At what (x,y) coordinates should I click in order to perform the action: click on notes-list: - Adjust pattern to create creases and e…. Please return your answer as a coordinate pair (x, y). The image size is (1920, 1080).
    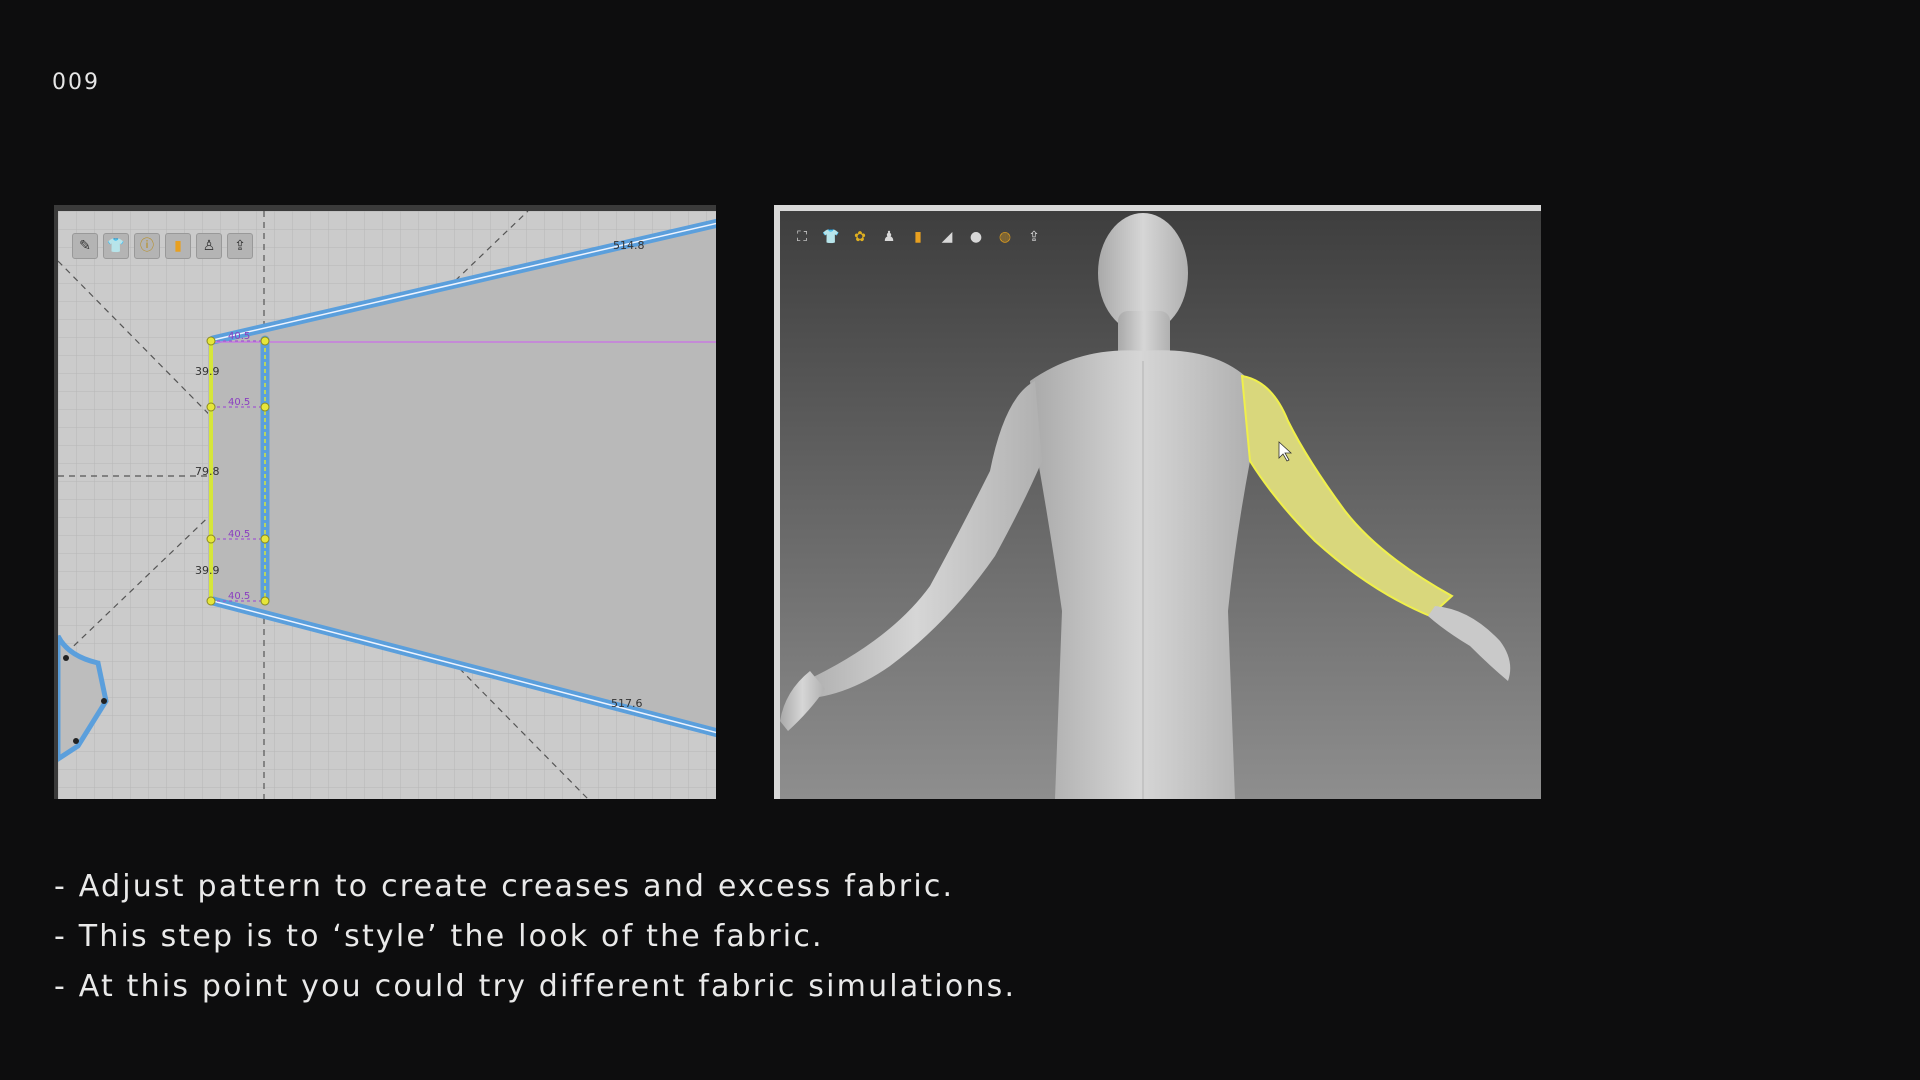
    Looking at the image, I should click on (535, 937).